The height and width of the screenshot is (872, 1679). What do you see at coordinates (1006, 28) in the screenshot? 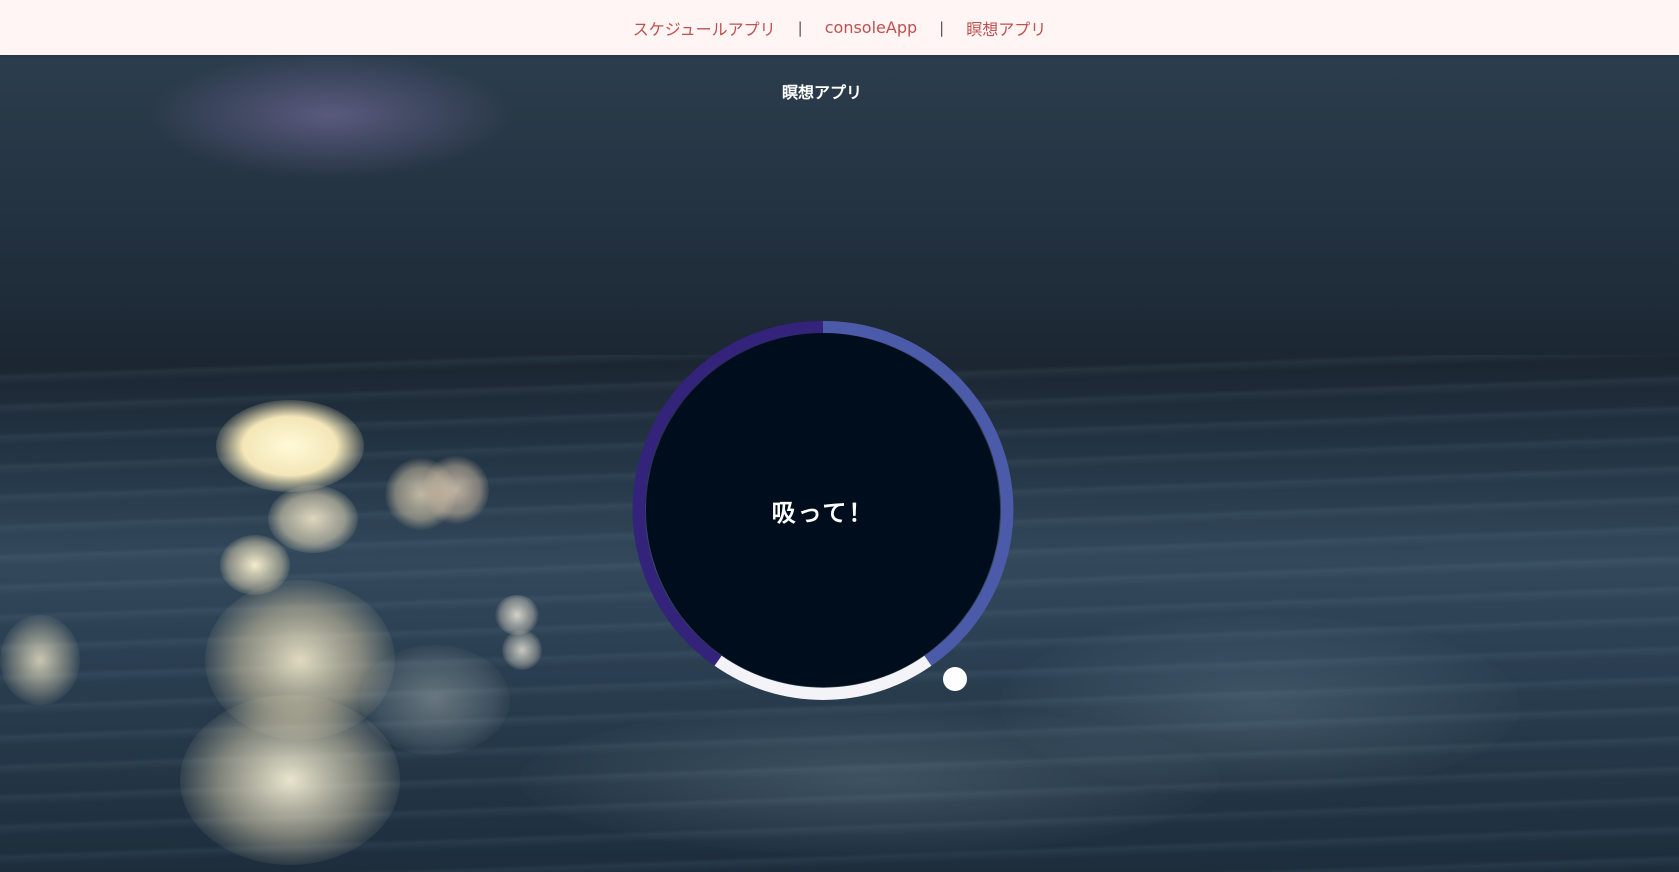
I see `nav-link-meditation-app: 瞑想アプリ` at bounding box center [1006, 28].